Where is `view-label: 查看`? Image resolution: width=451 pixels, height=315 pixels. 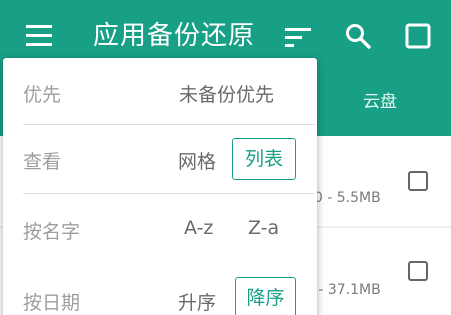 view-label: 查看 is located at coordinates (42, 162).